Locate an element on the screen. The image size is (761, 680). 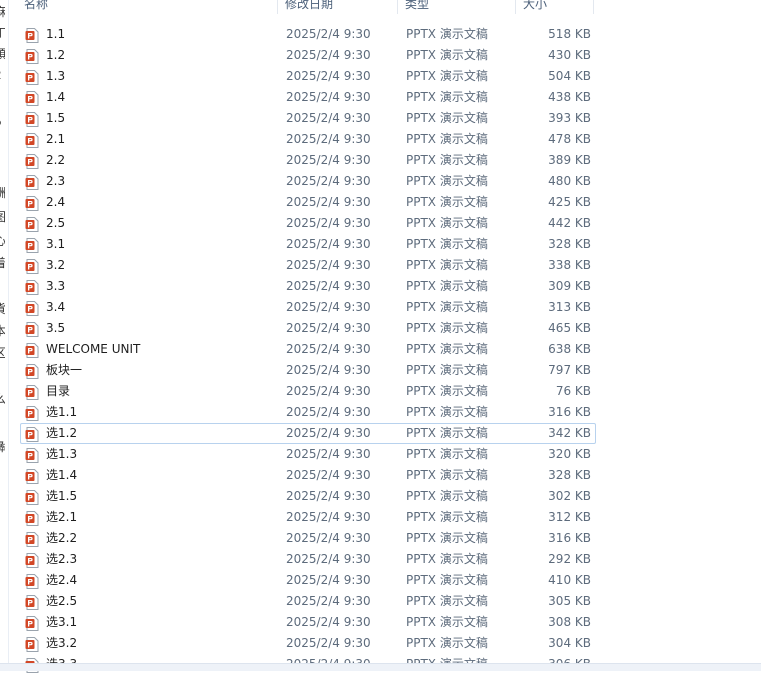
file-name: 选1.2 is located at coordinates (62, 433).